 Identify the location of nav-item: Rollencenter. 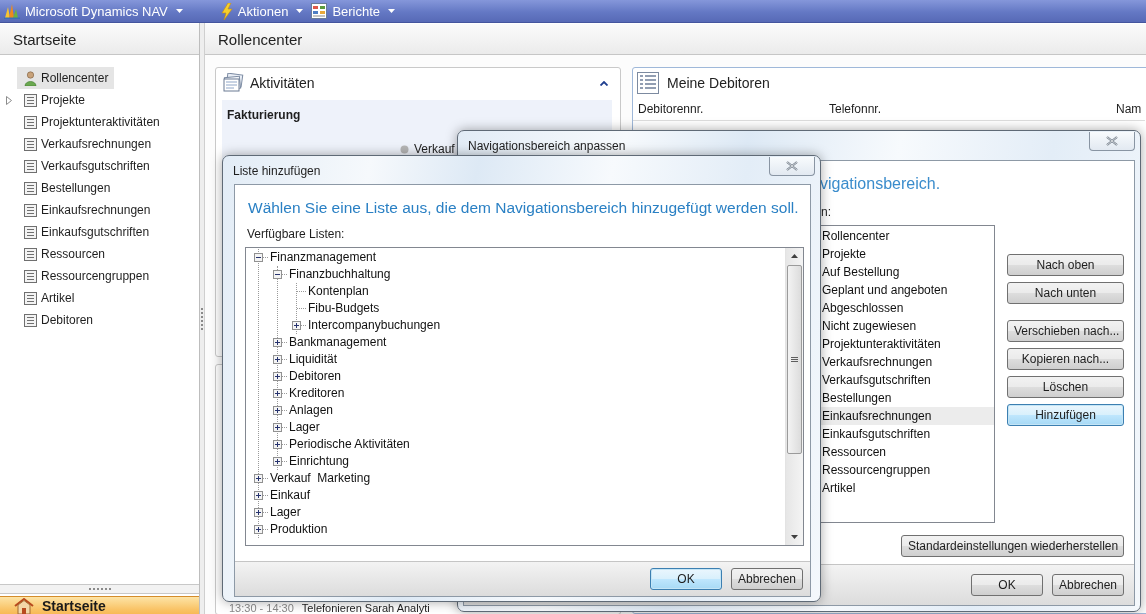
(66, 78).